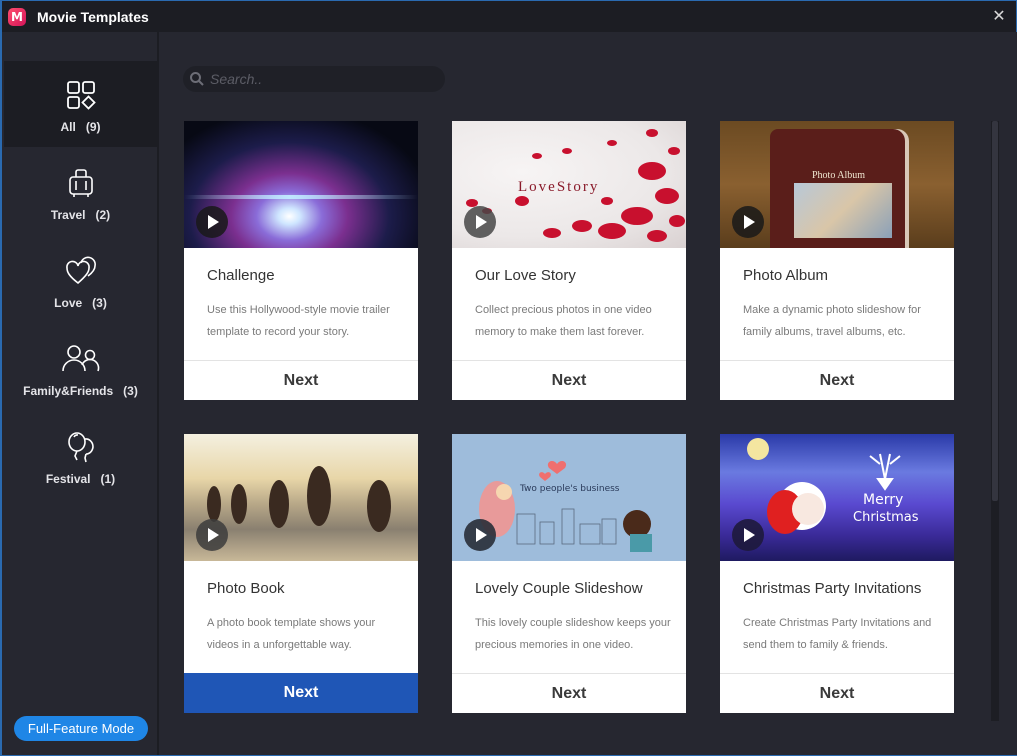 The height and width of the screenshot is (756, 1017). I want to click on template-title: Photo Book, so click(246, 588).